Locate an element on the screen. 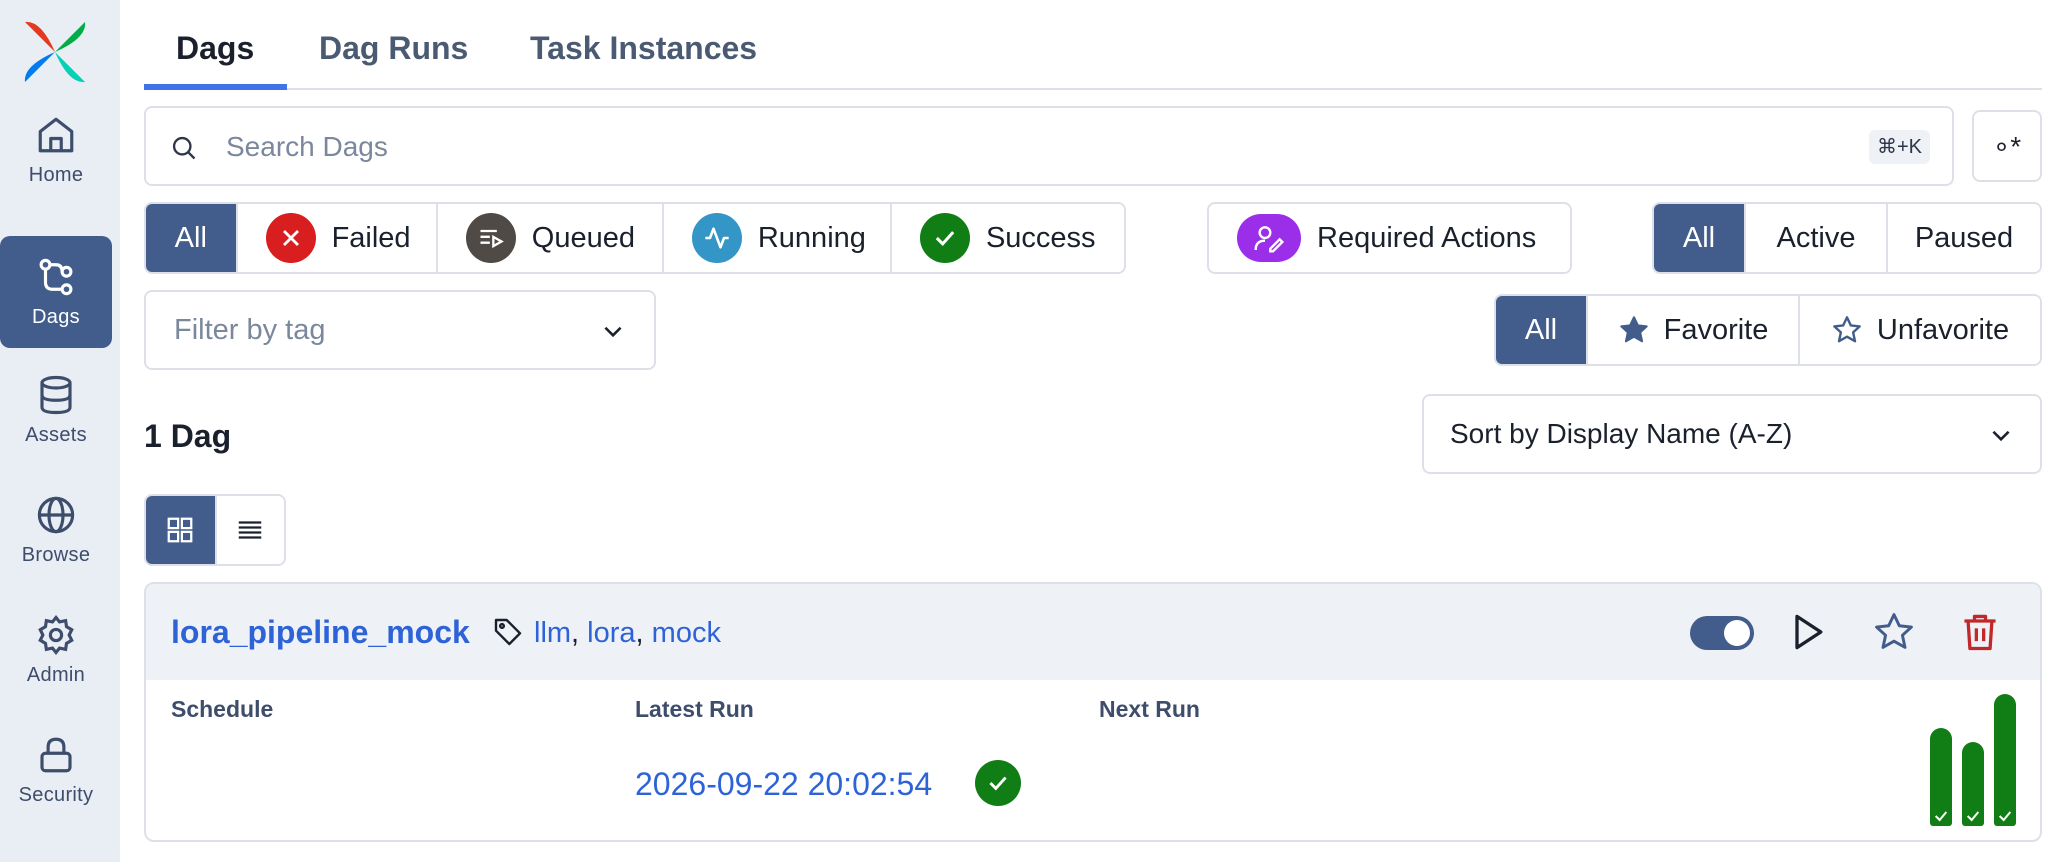 The height and width of the screenshot is (862, 2060). airflow-logo is located at coordinates (55, 52).